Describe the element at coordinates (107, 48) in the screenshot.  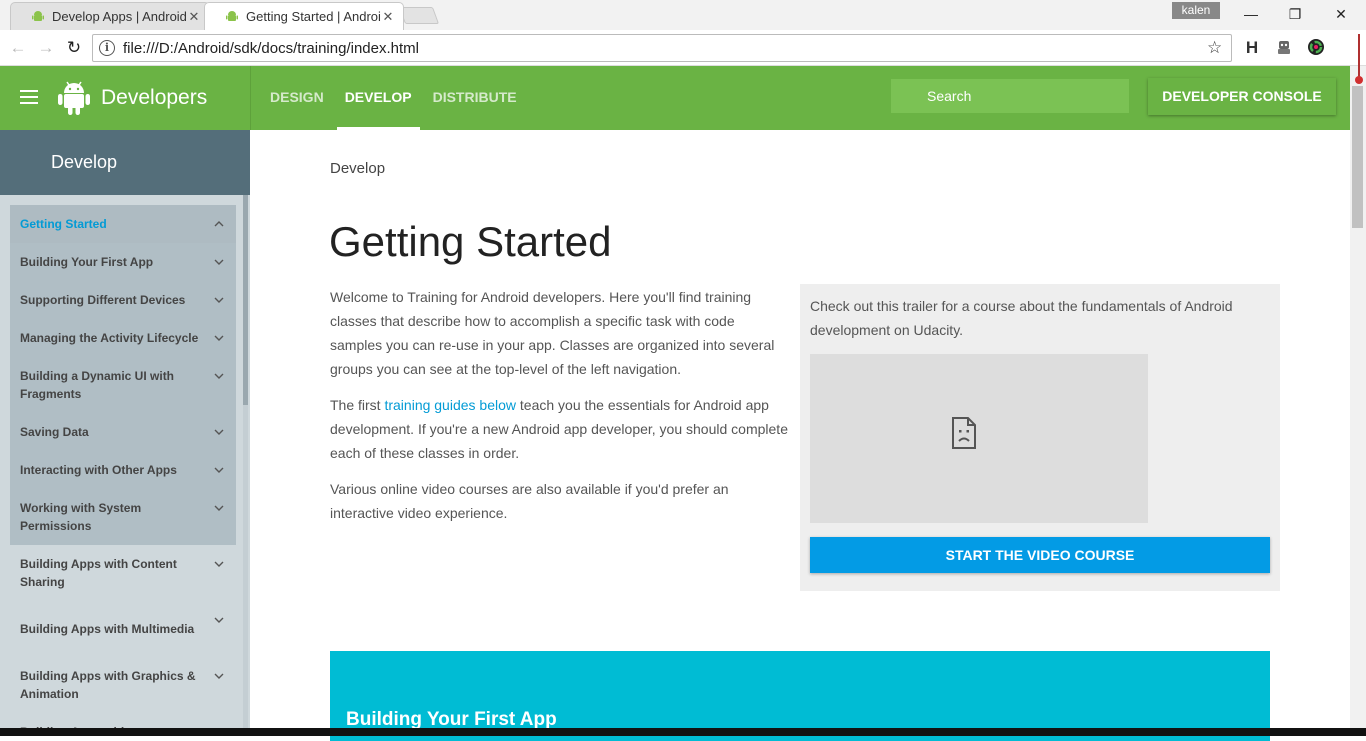
I see `info-icon: i` at that location.